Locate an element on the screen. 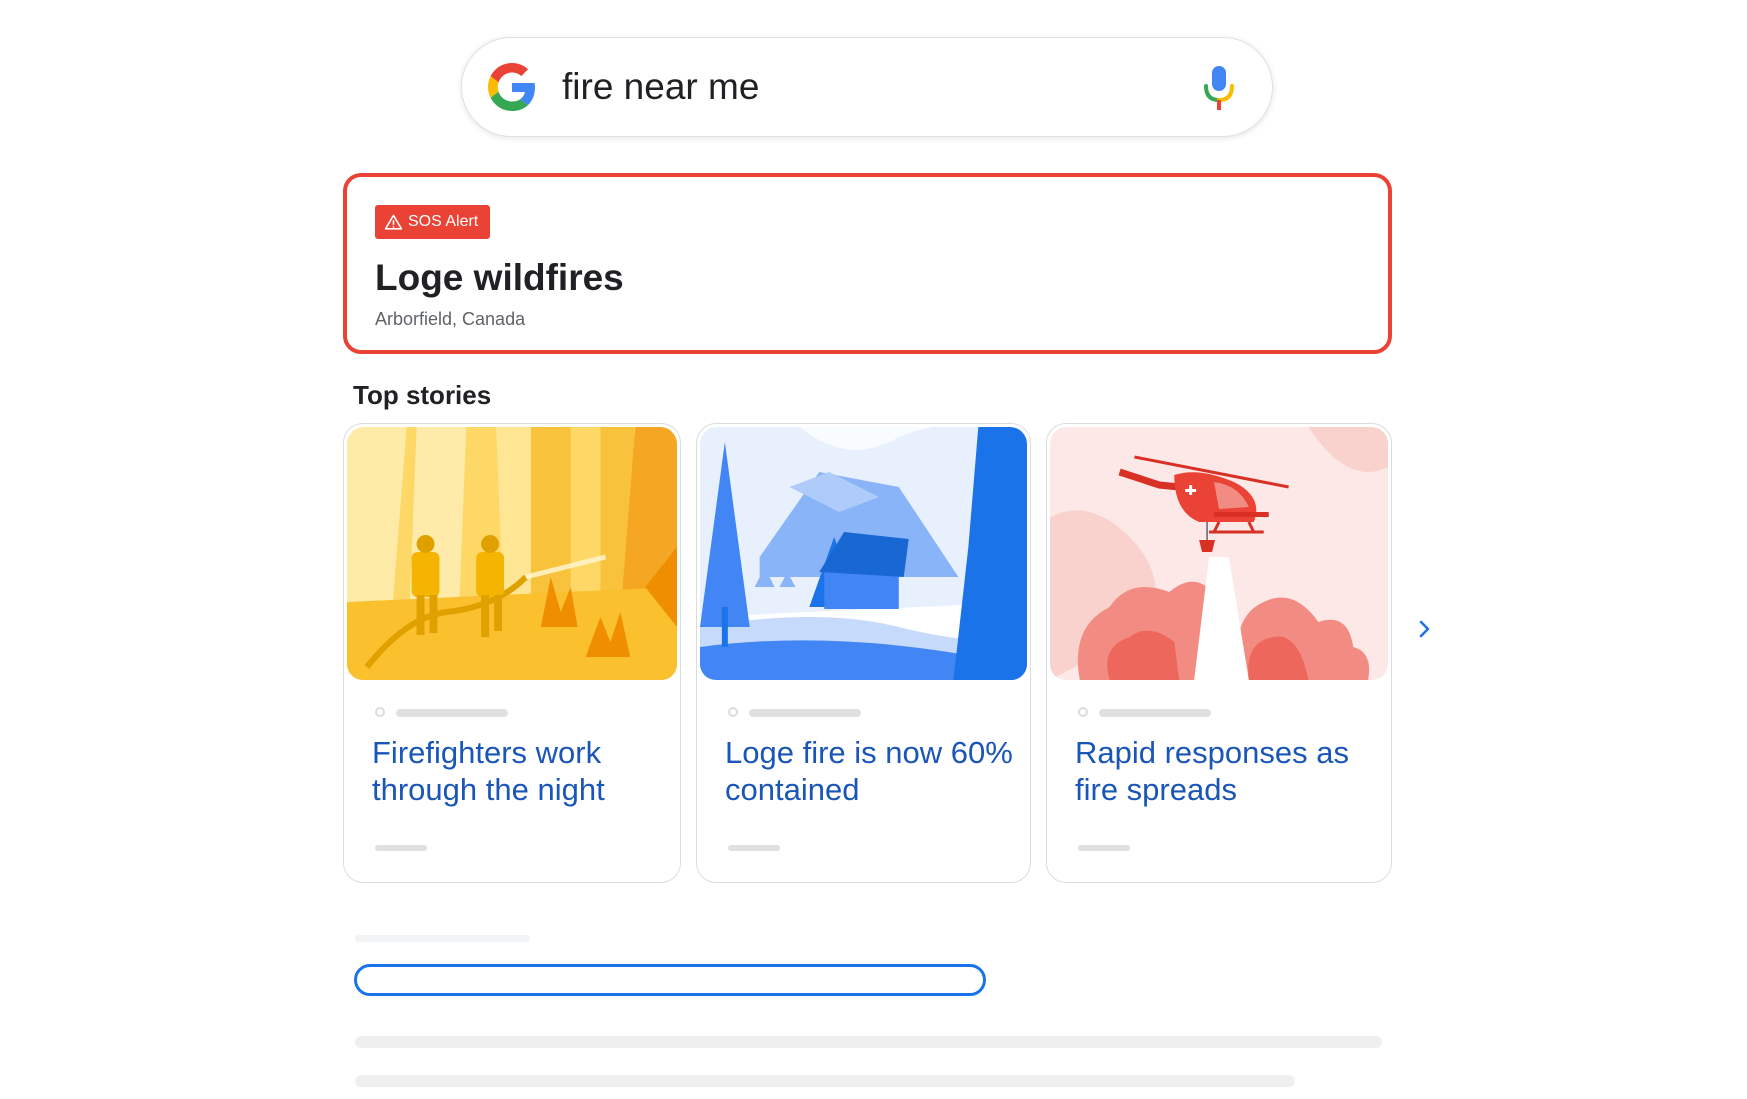  story-card-rapid-responses: Rapid responses as fire spreads is located at coordinates (1219, 653).